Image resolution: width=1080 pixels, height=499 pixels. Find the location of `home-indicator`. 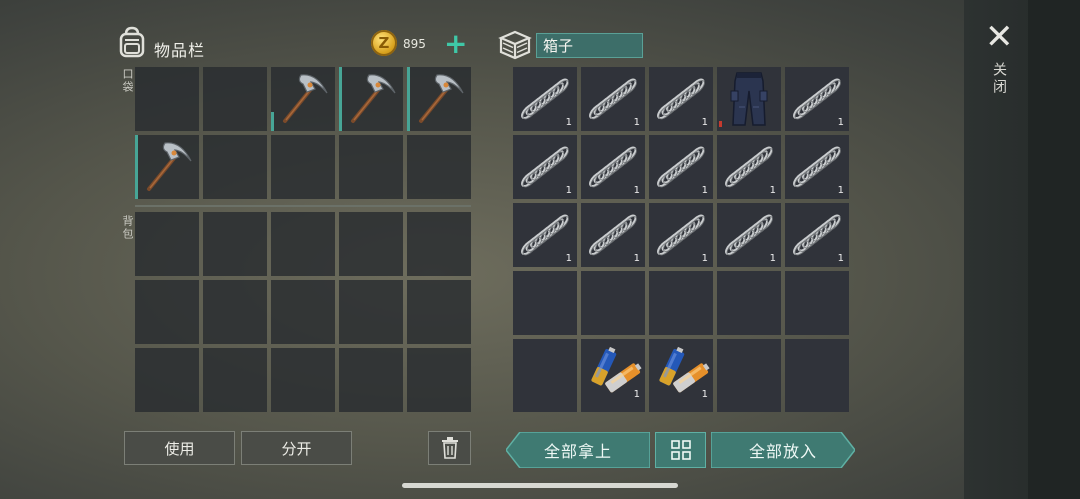

home-indicator is located at coordinates (540, 485).